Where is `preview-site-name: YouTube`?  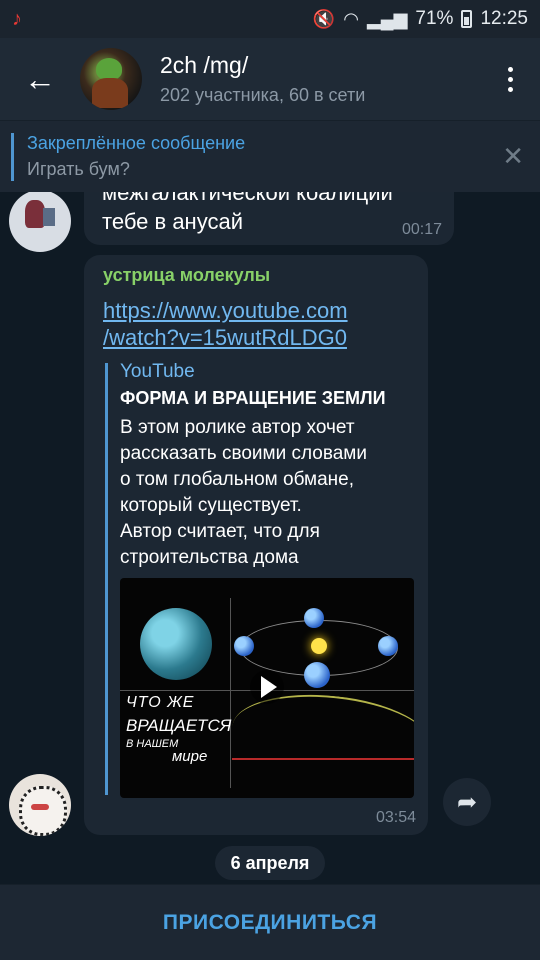
preview-site-name: YouTube is located at coordinates (157, 371).